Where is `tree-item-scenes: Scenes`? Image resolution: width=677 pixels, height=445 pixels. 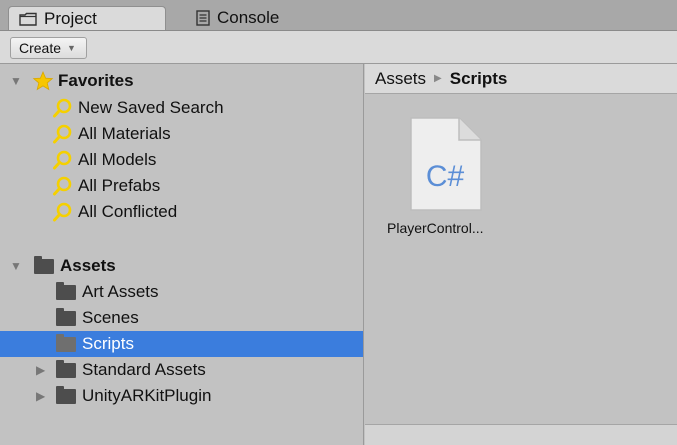
tree-item-scenes: Scenes is located at coordinates (181, 318).